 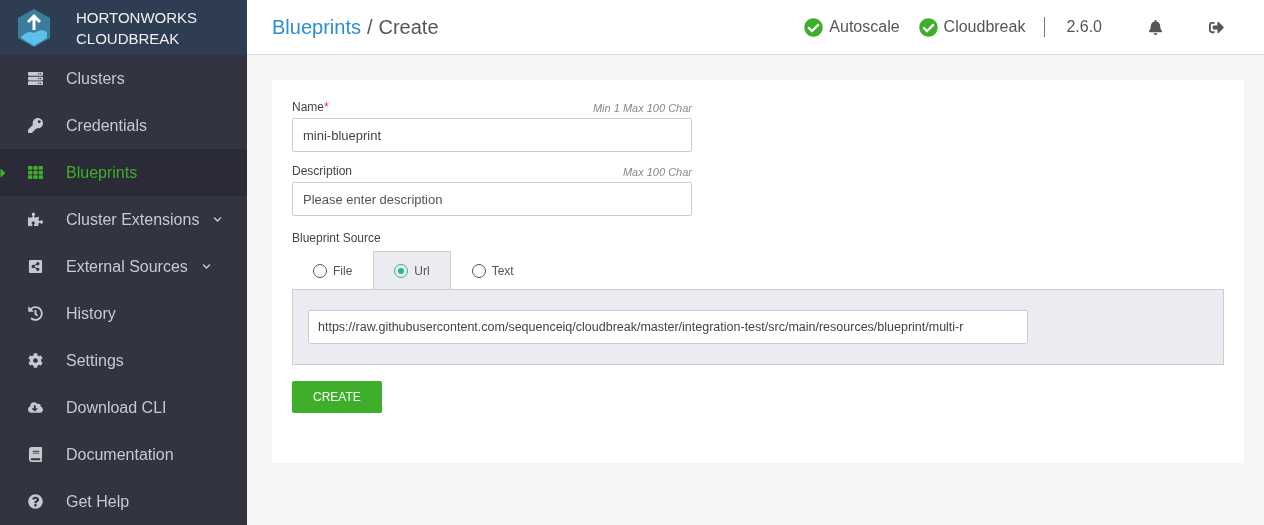 I want to click on brand-name: HORTONWORKS, so click(x=137, y=17).